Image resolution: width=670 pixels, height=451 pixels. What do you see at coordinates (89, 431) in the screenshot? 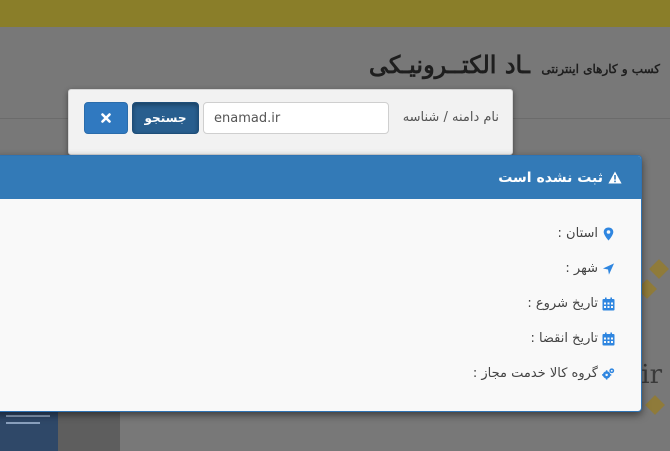
I see `background-shape` at bounding box center [89, 431].